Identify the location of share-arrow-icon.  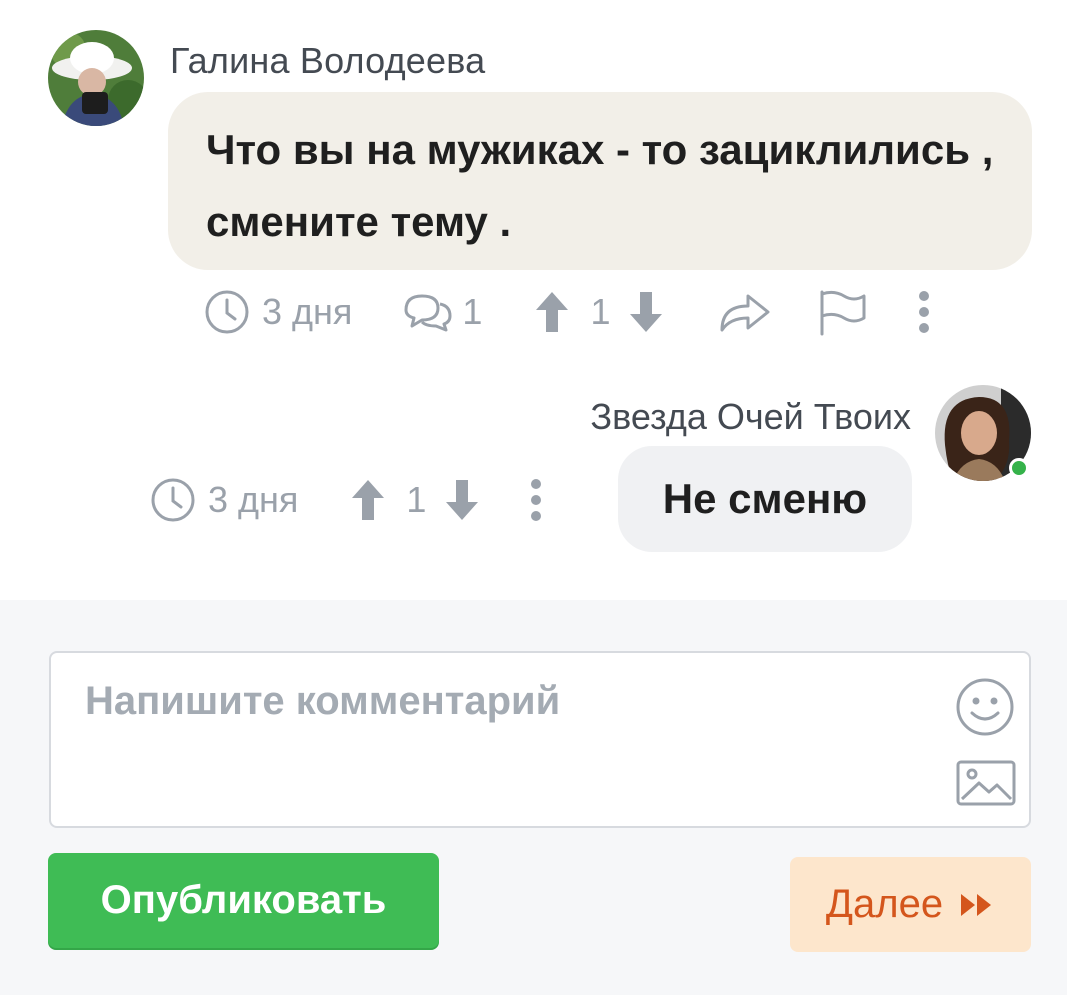
(745, 313).